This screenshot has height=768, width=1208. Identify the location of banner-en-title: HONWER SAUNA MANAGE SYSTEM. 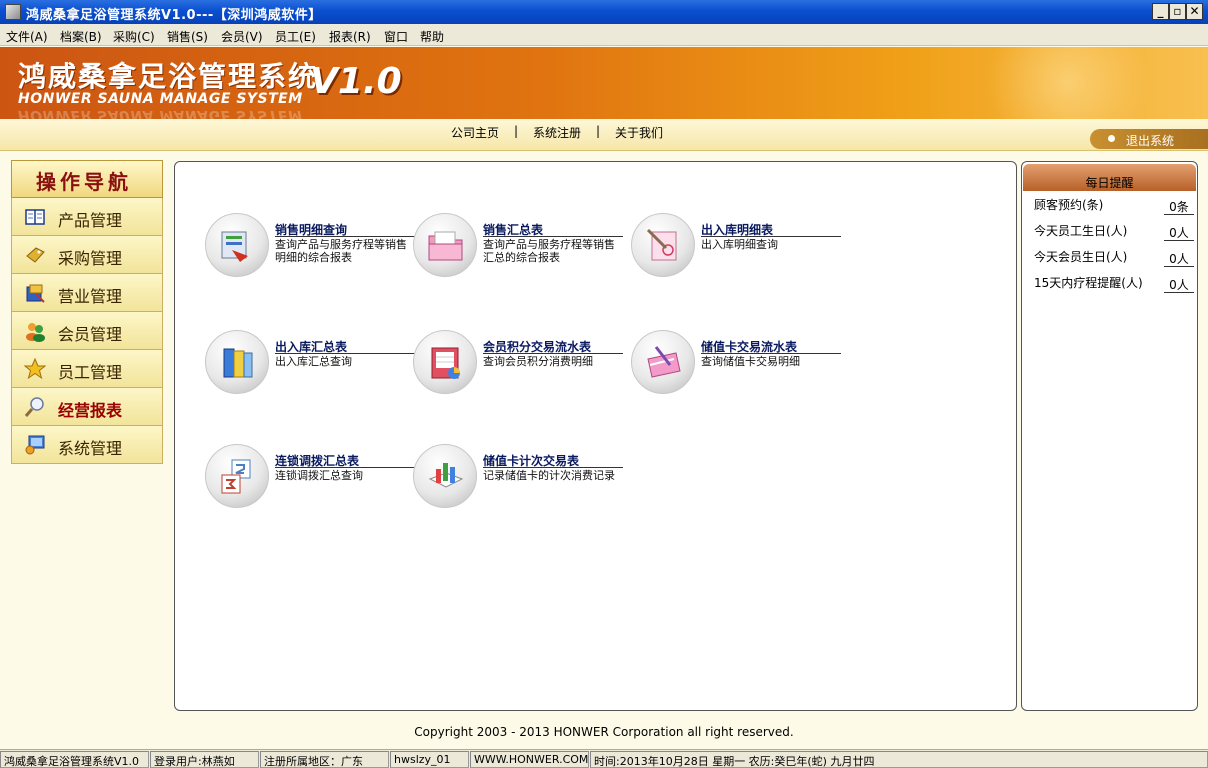
(160, 99).